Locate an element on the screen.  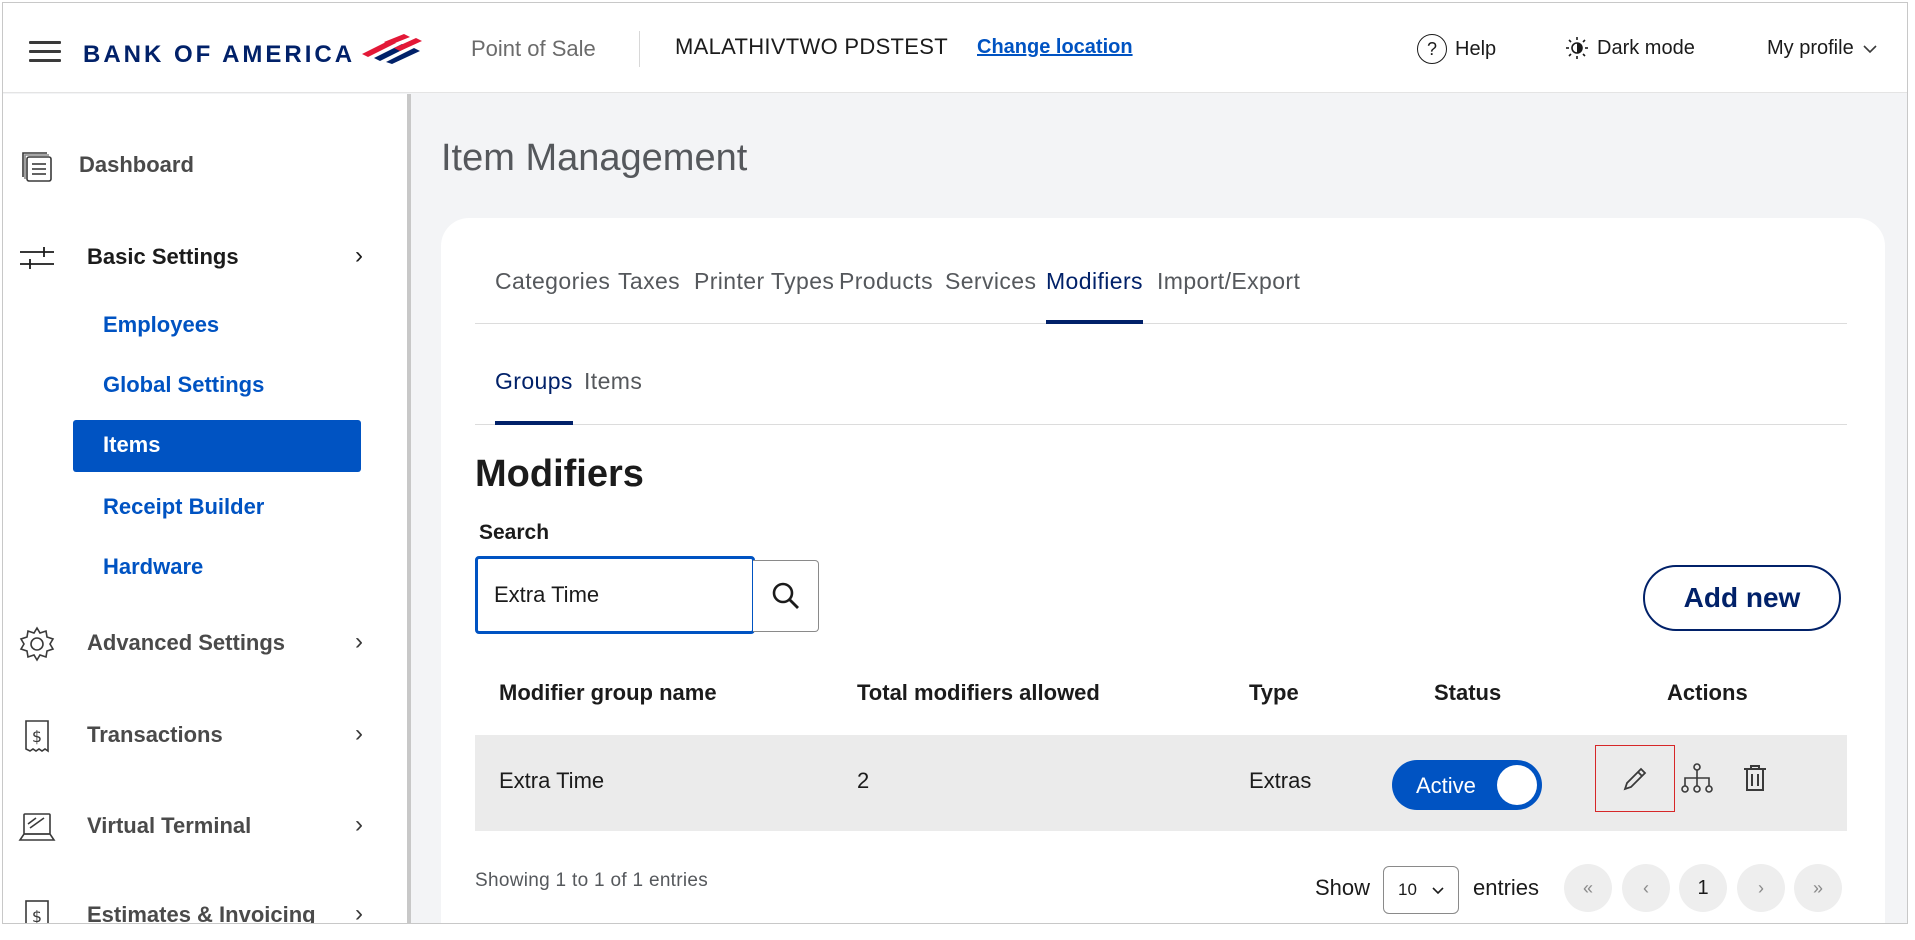
menu-icon is located at coordinates (45, 52).